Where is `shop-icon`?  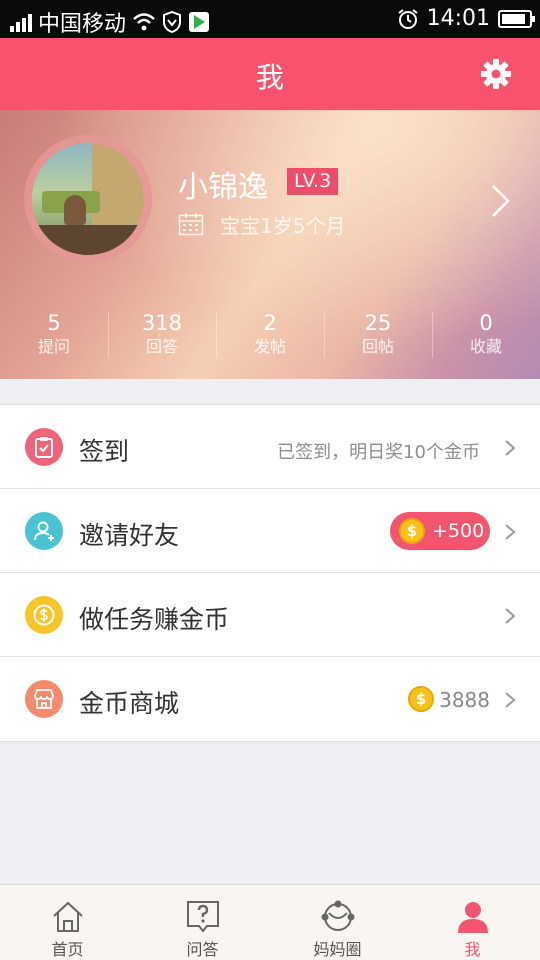
shop-icon is located at coordinates (44, 699).